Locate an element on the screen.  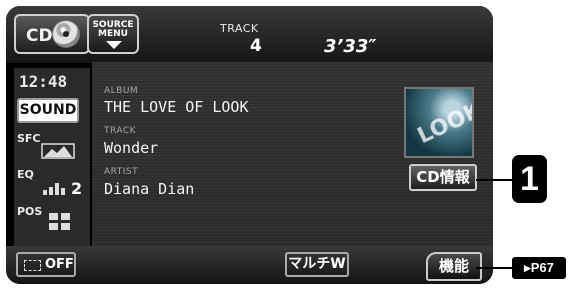
cd-disc-icon is located at coordinates (66, 34).